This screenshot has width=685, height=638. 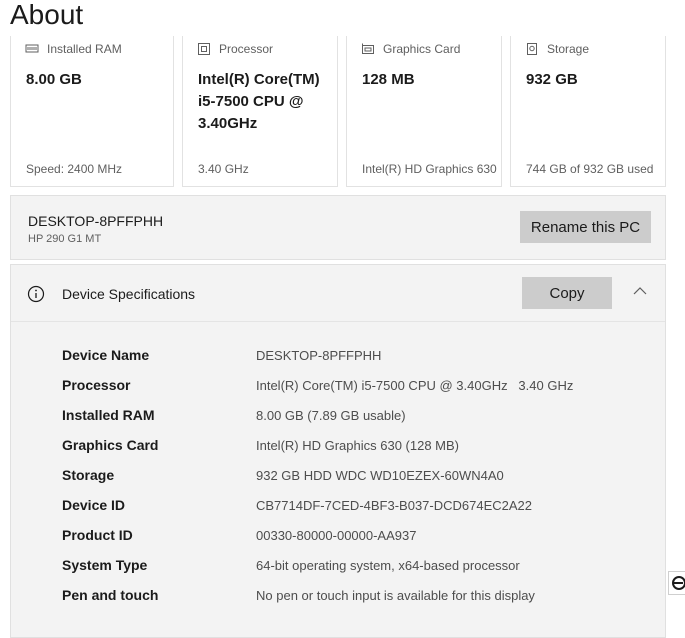 I want to click on card-label: Processor, so click(x=246, y=49).